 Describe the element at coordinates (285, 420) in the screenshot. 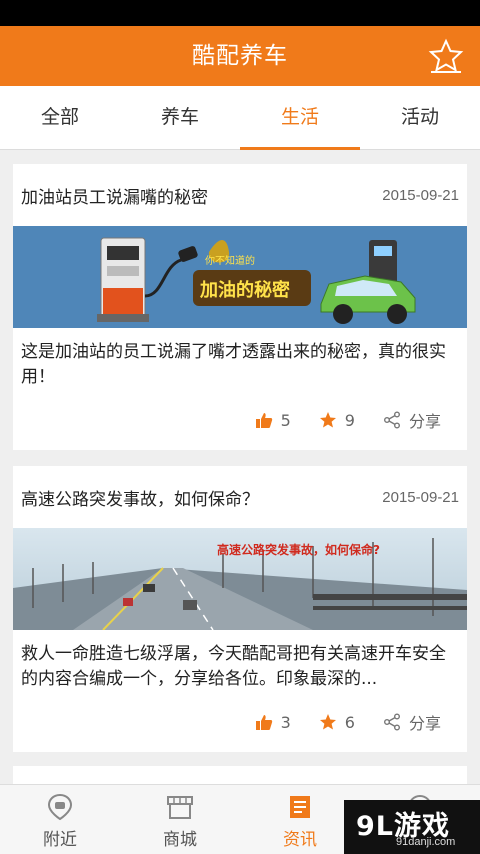

I see `like-count: 5` at that location.